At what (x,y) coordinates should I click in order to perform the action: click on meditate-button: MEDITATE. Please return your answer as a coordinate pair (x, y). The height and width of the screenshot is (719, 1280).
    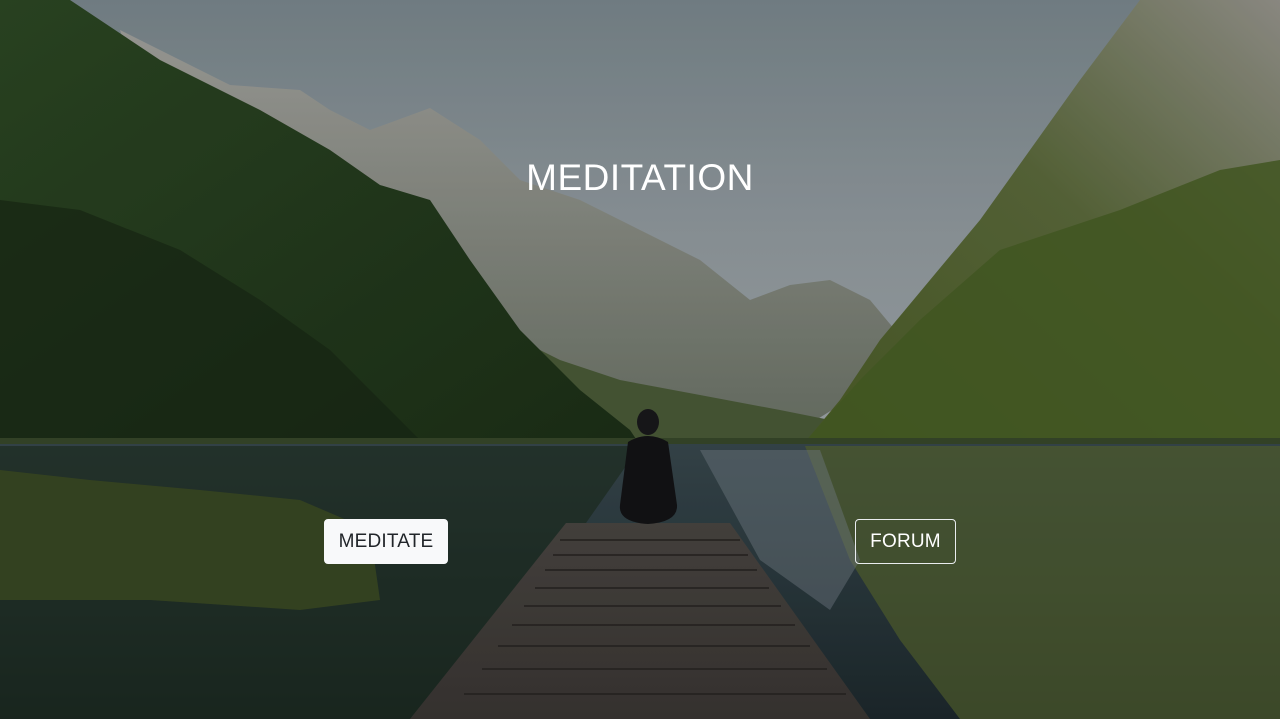
    Looking at the image, I should click on (386, 541).